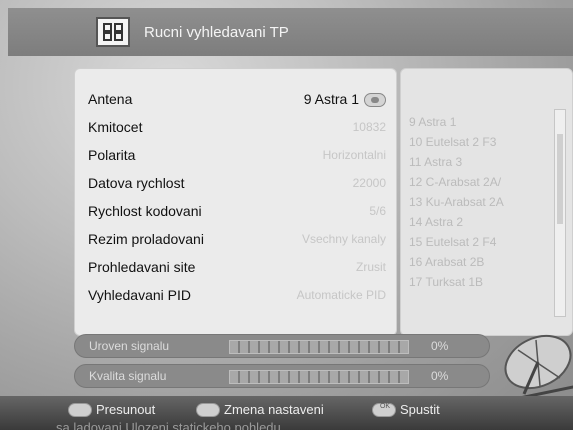 The height and width of the screenshot is (430, 573). What do you see at coordinates (142, 267) in the screenshot?
I see `setting-label: Prohledavani site` at bounding box center [142, 267].